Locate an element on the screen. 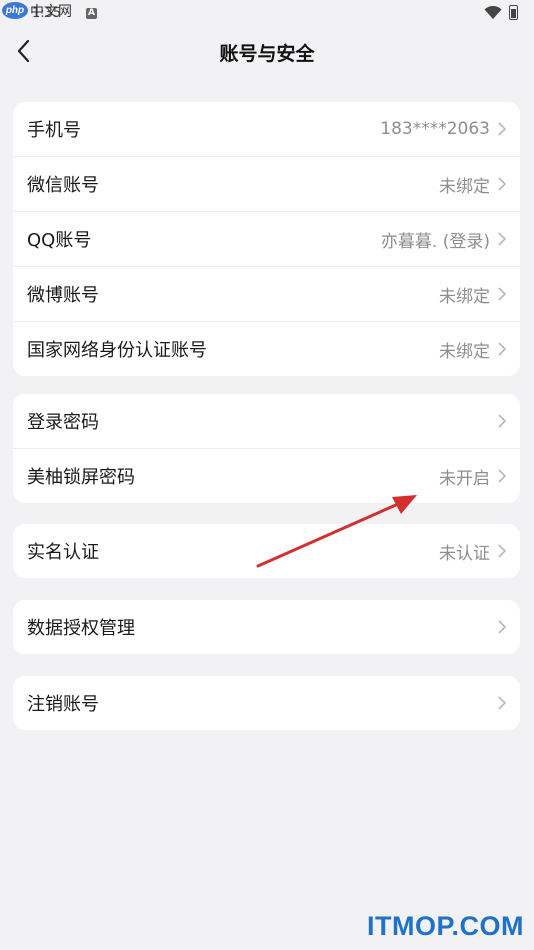 Image resolution: width=534 pixels, height=950 pixels. data-auth-card: 数据授权管理 is located at coordinates (266, 627).